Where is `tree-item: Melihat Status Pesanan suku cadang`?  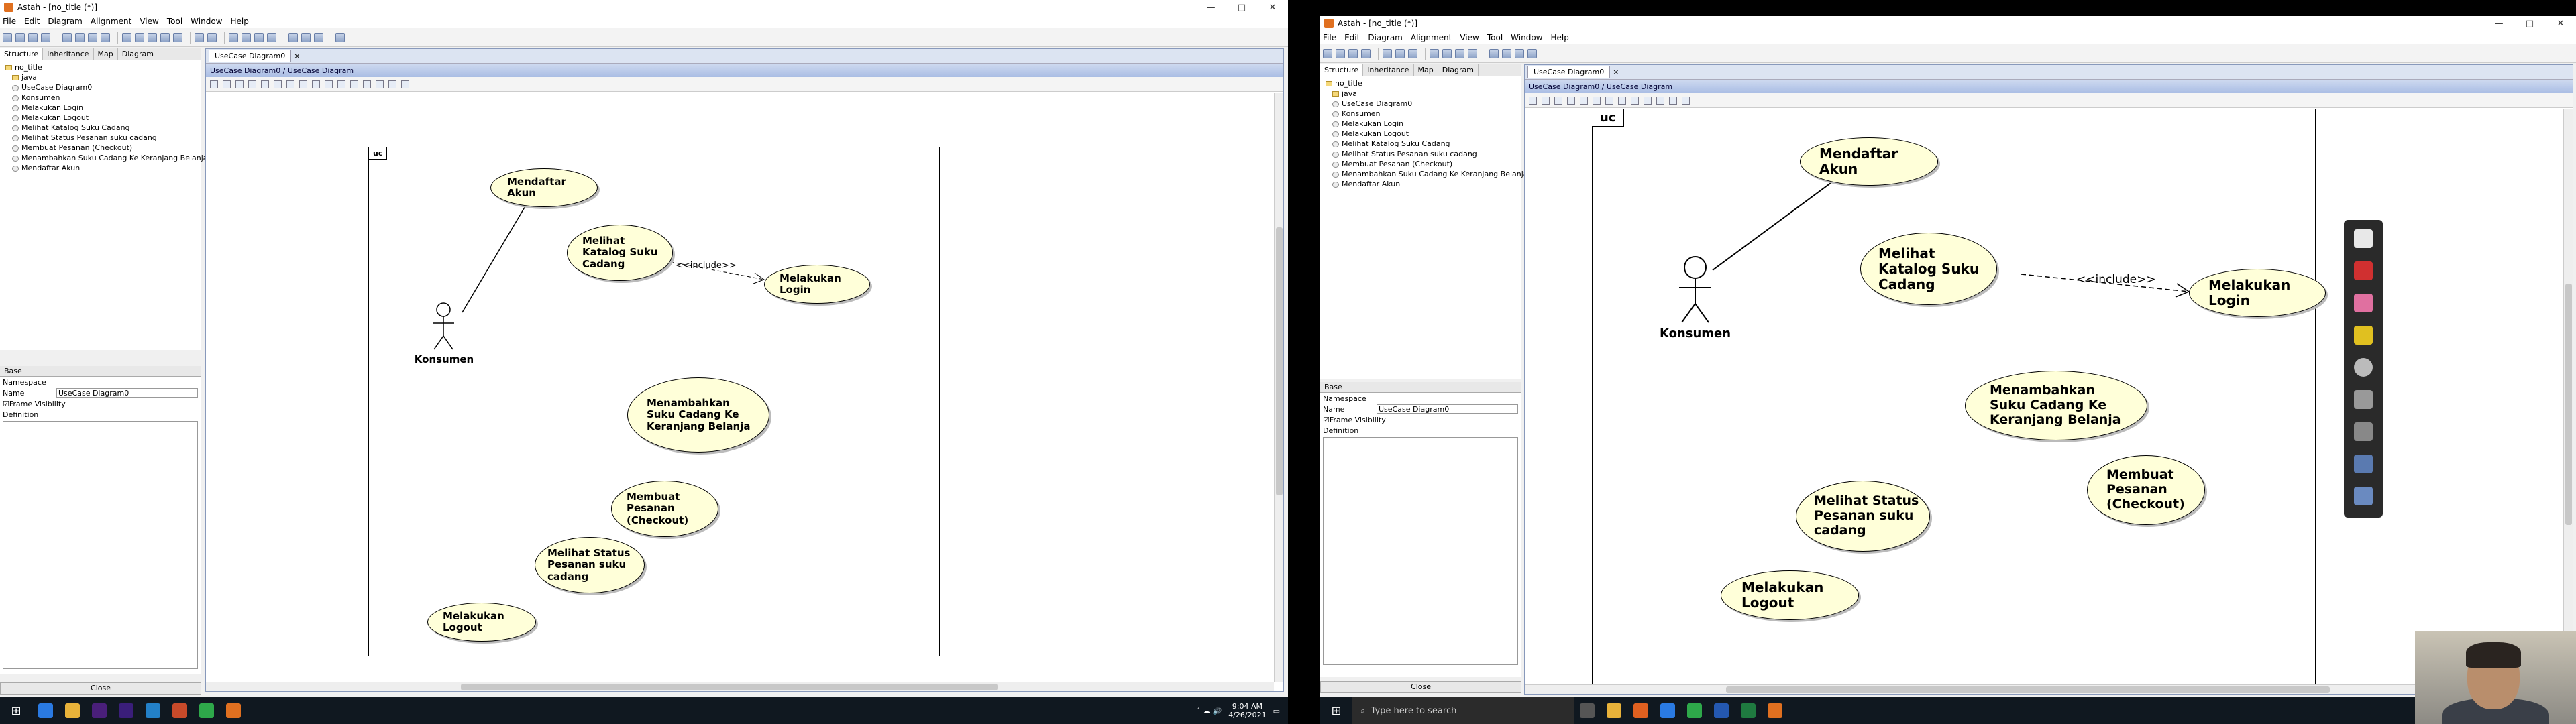
tree-item: Melihat Status Pesanan suku cadang is located at coordinates (1420, 154).